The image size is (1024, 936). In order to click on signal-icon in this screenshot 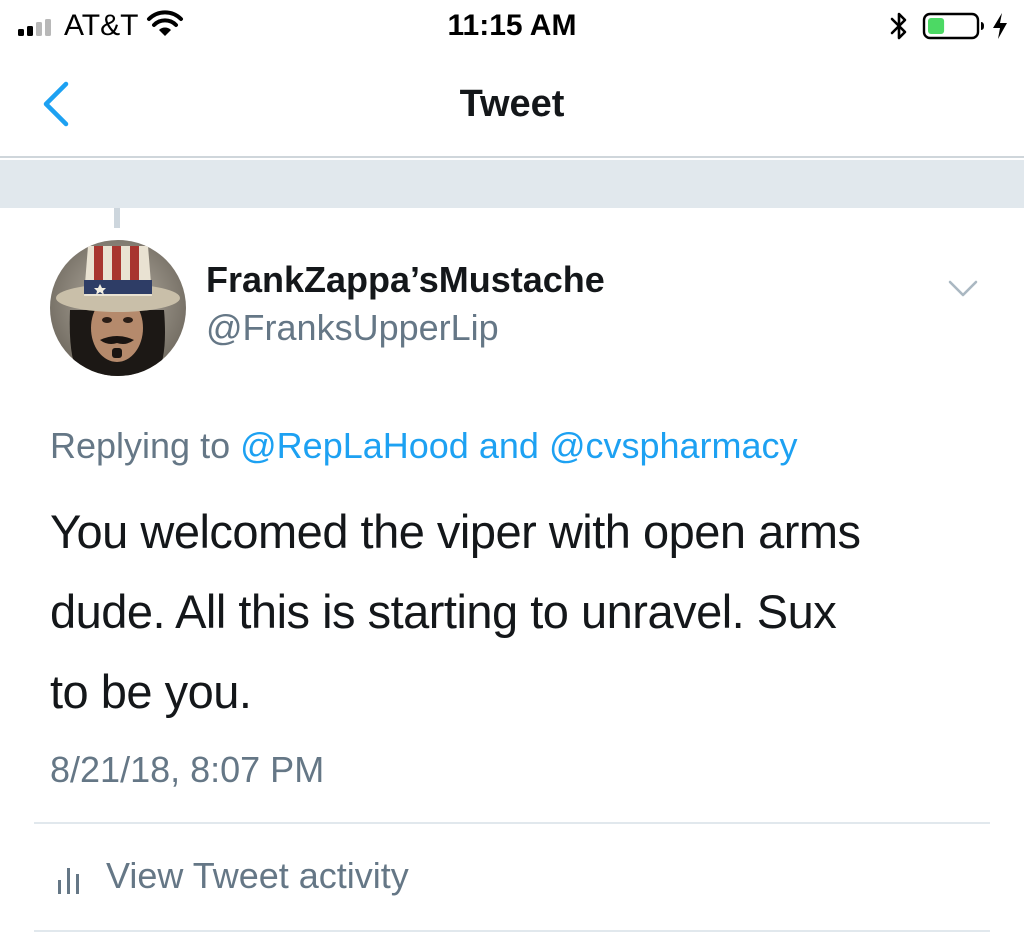, I will do `click(37, 27)`.